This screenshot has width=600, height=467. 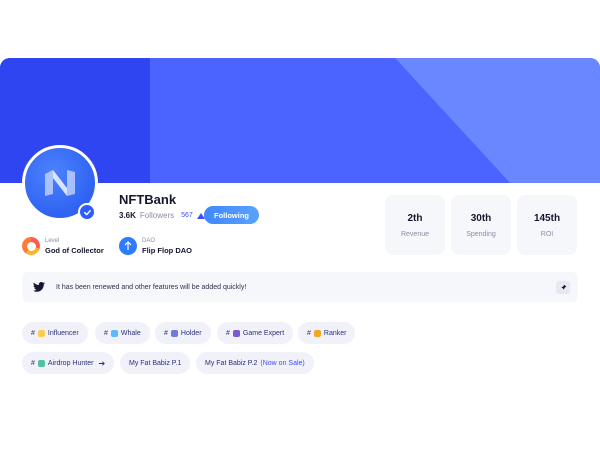 What do you see at coordinates (148, 199) in the screenshot?
I see `profile-name: NFTBank` at bounding box center [148, 199].